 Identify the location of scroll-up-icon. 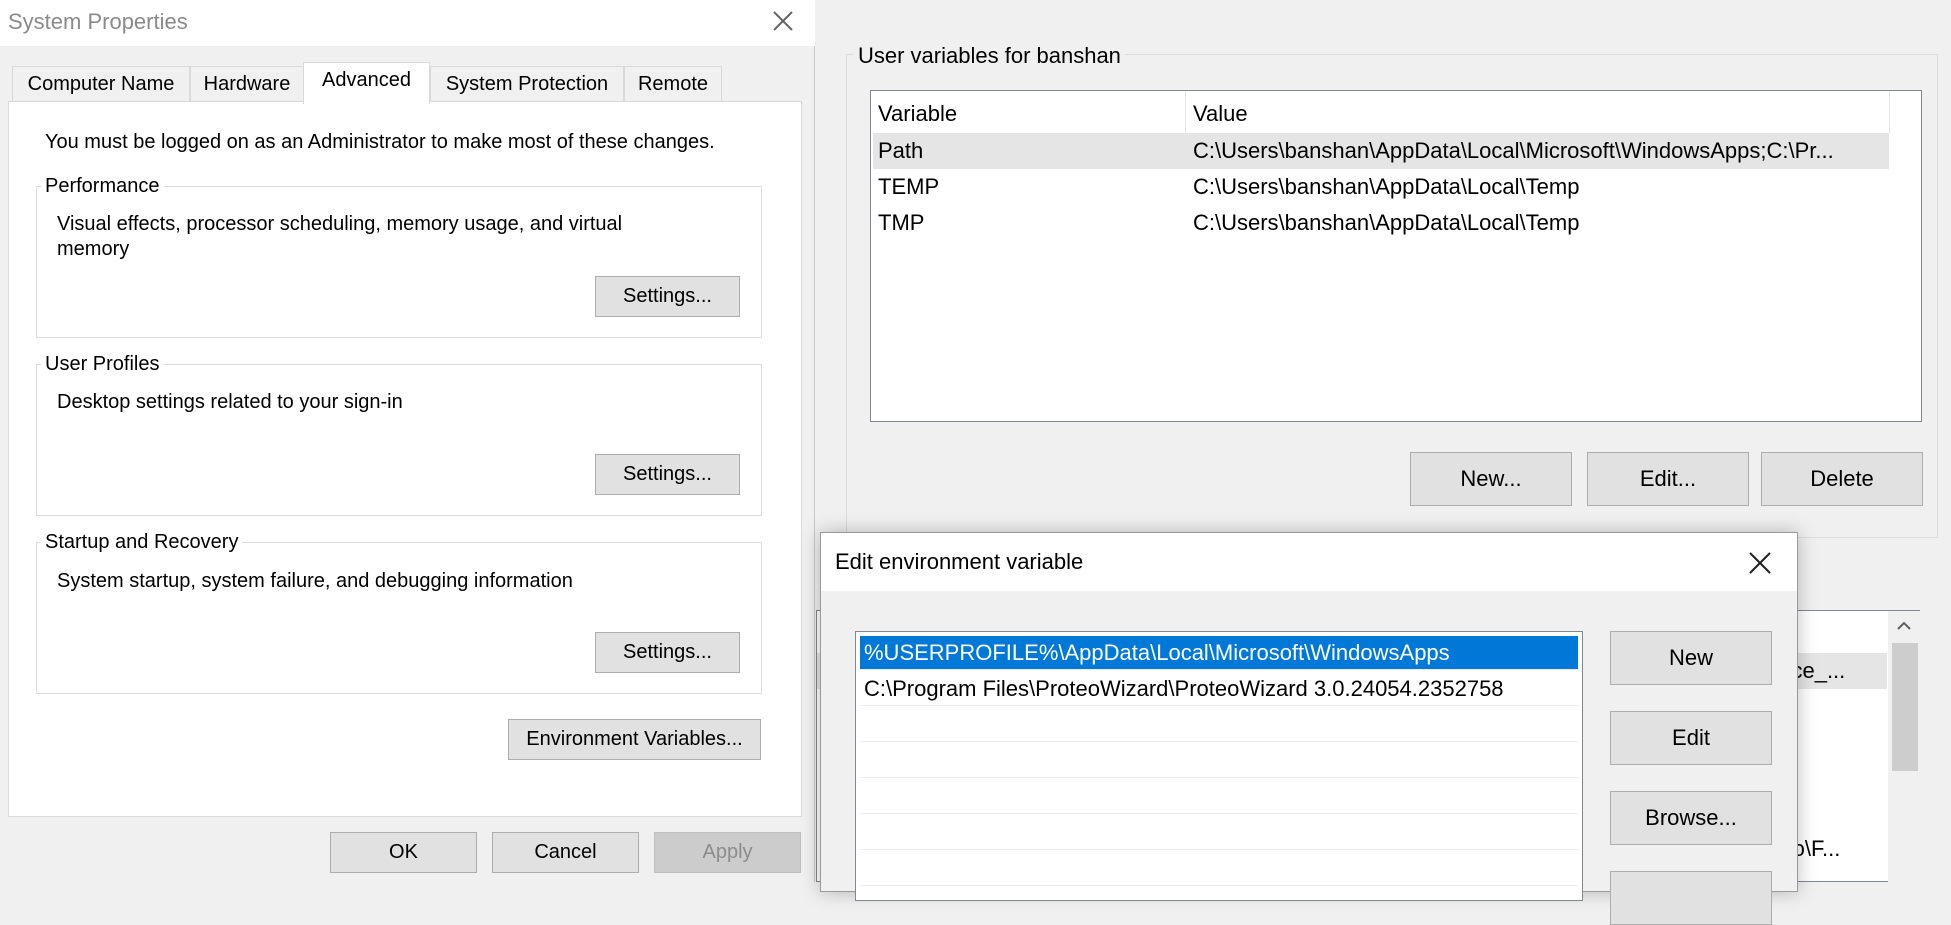
(1904, 626).